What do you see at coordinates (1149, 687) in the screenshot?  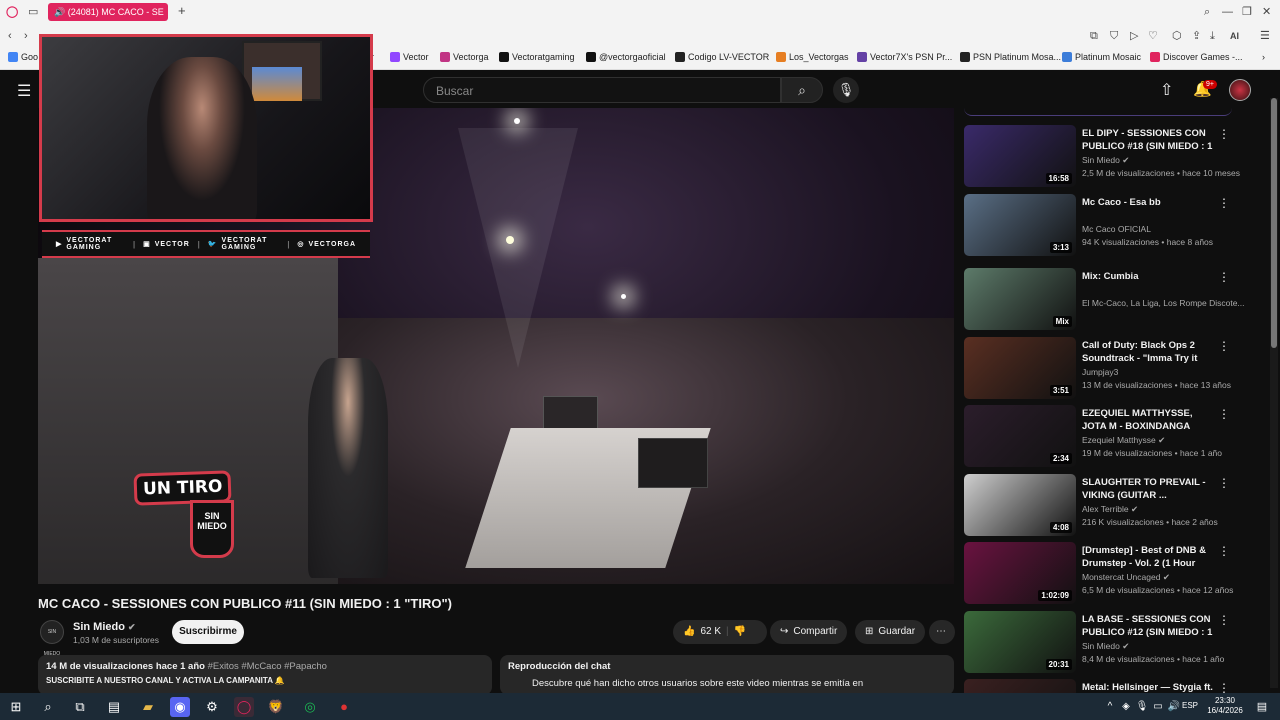 I see `recommendation-title: Metal: Hellsinger — Stygia ft.` at bounding box center [1149, 687].